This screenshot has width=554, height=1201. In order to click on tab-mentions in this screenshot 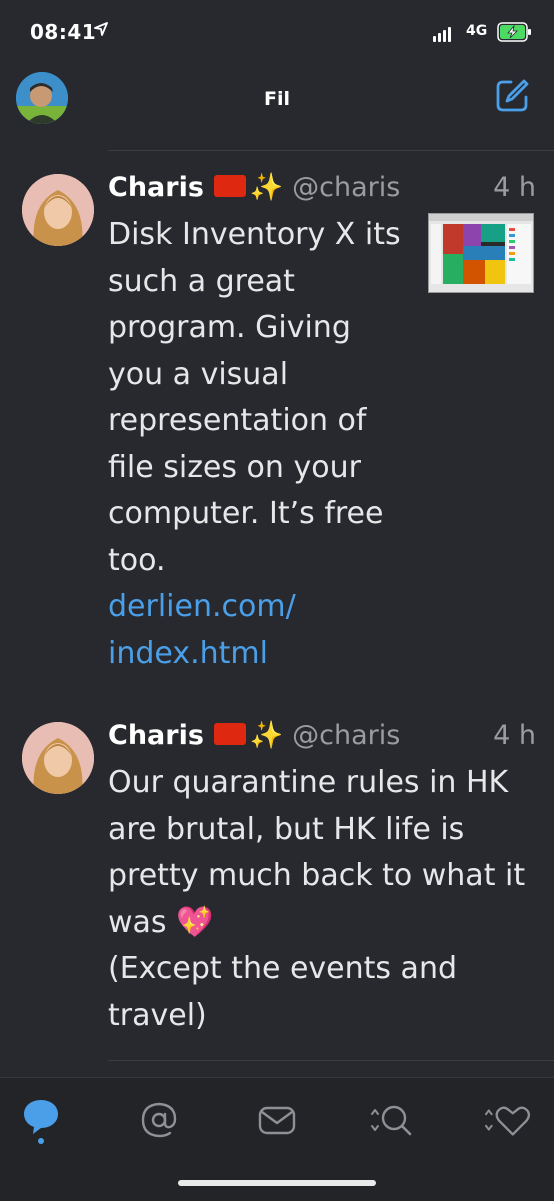, I will do `click(159, 1120)`.